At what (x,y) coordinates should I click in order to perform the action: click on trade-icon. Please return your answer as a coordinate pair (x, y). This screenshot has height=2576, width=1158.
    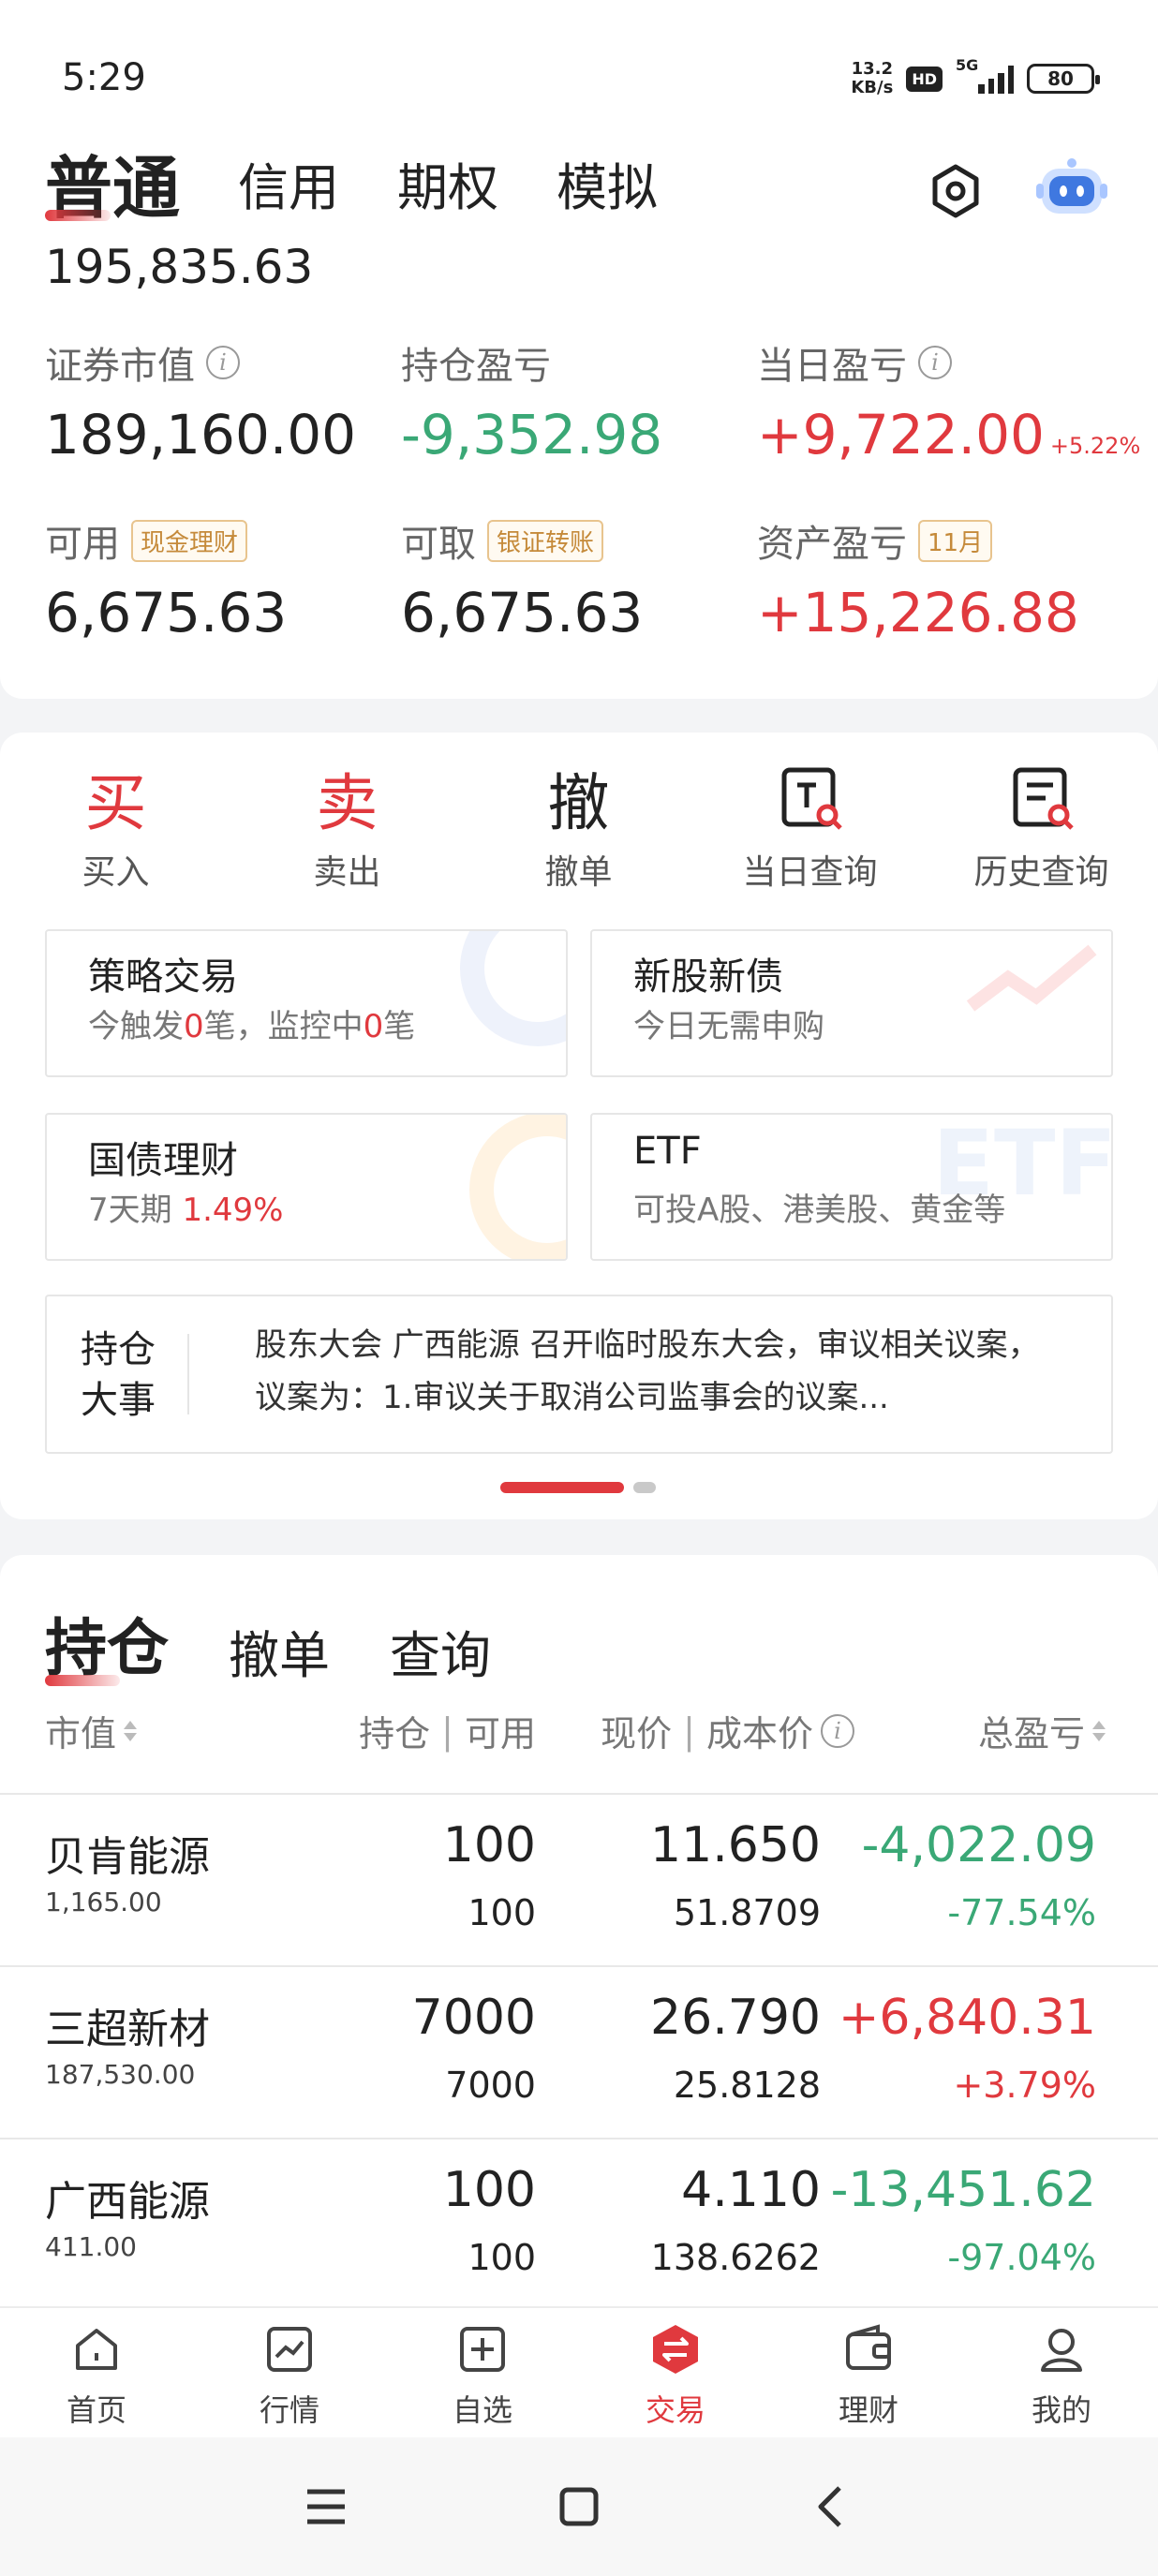
    Looking at the image, I should click on (675, 2350).